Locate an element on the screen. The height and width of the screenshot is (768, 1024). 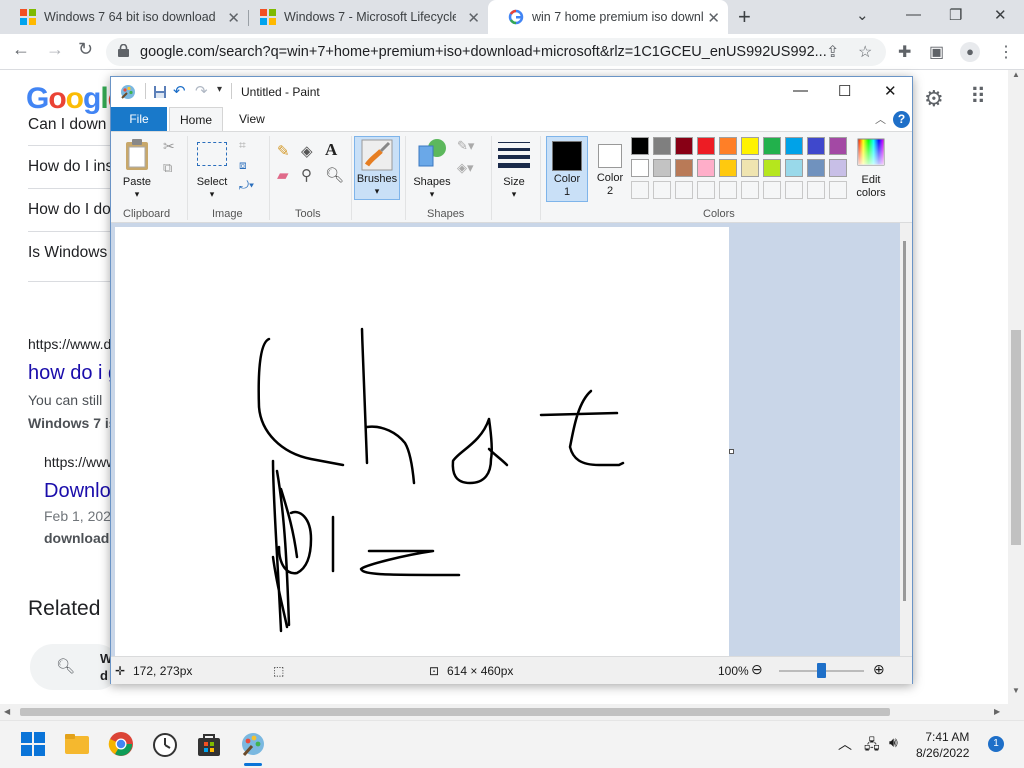
copy-icon: ⧉ is located at coordinates (167, 168).